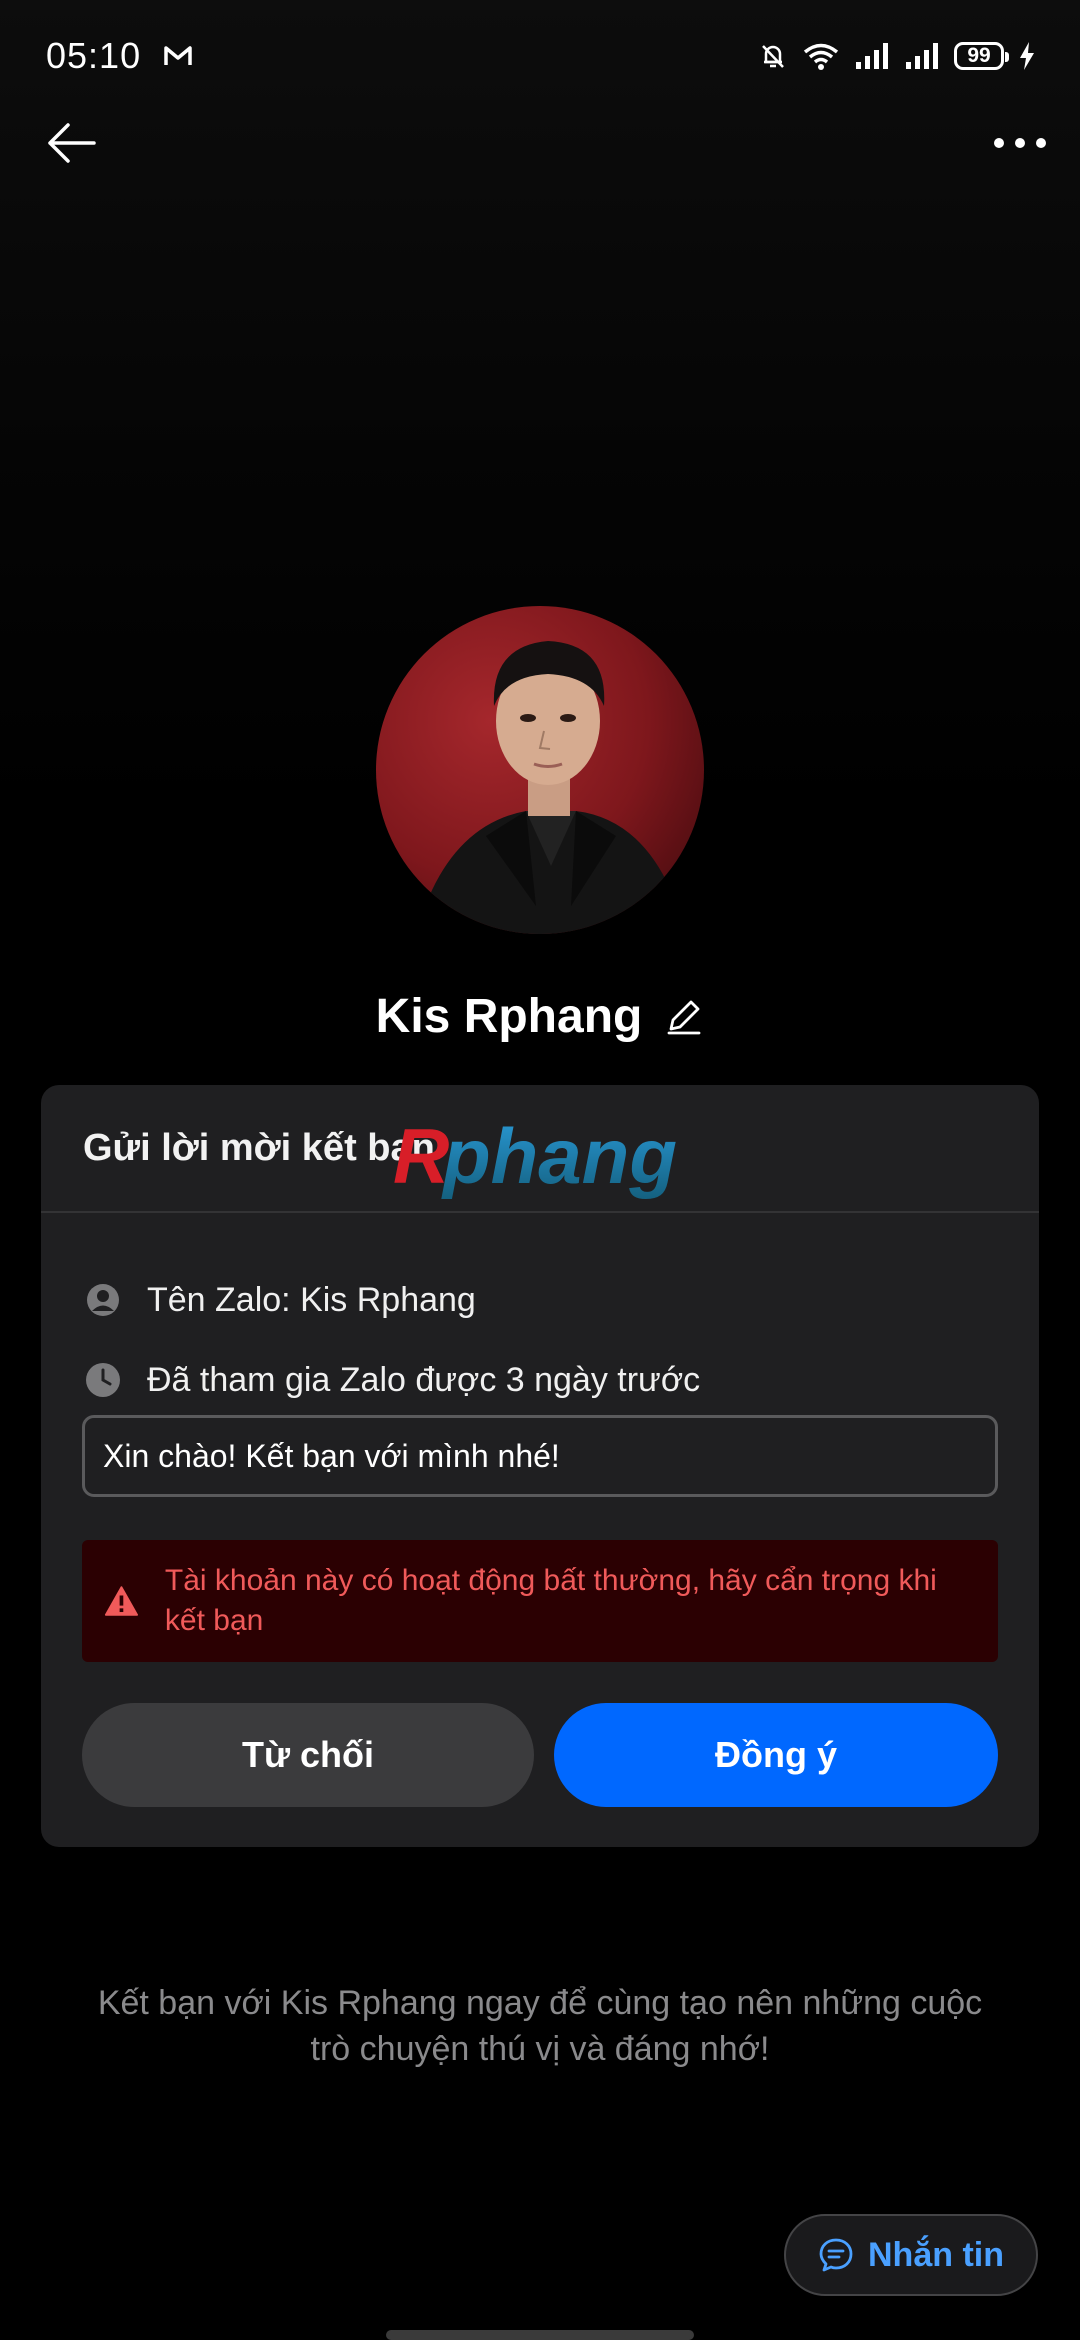 This screenshot has height=2340, width=1080. What do you see at coordinates (540, 56) in the screenshot?
I see `status-bar: 05:10 99` at bounding box center [540, 56].